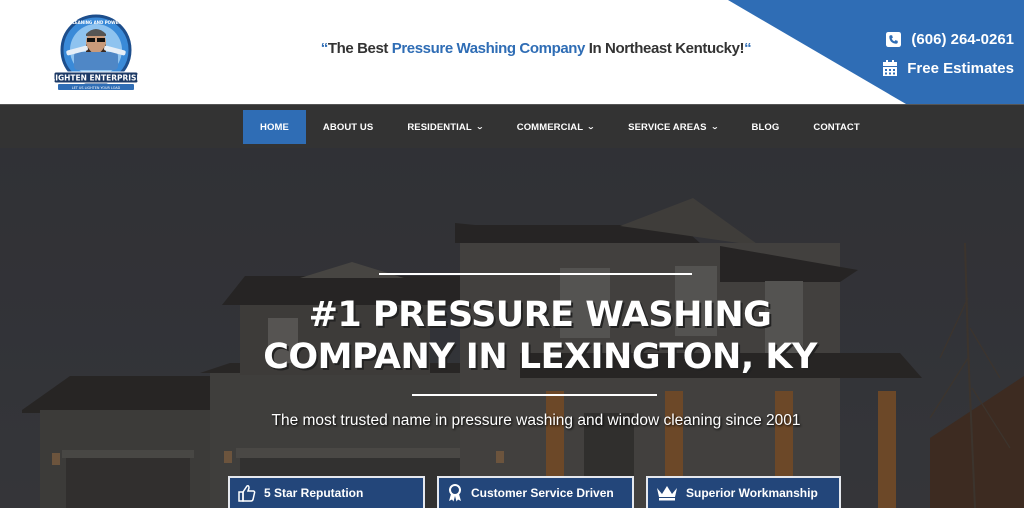  Describe the element at coordinates (752, 493) in the screenshot. I see `feature-label: Superior Workmanship` at that location.